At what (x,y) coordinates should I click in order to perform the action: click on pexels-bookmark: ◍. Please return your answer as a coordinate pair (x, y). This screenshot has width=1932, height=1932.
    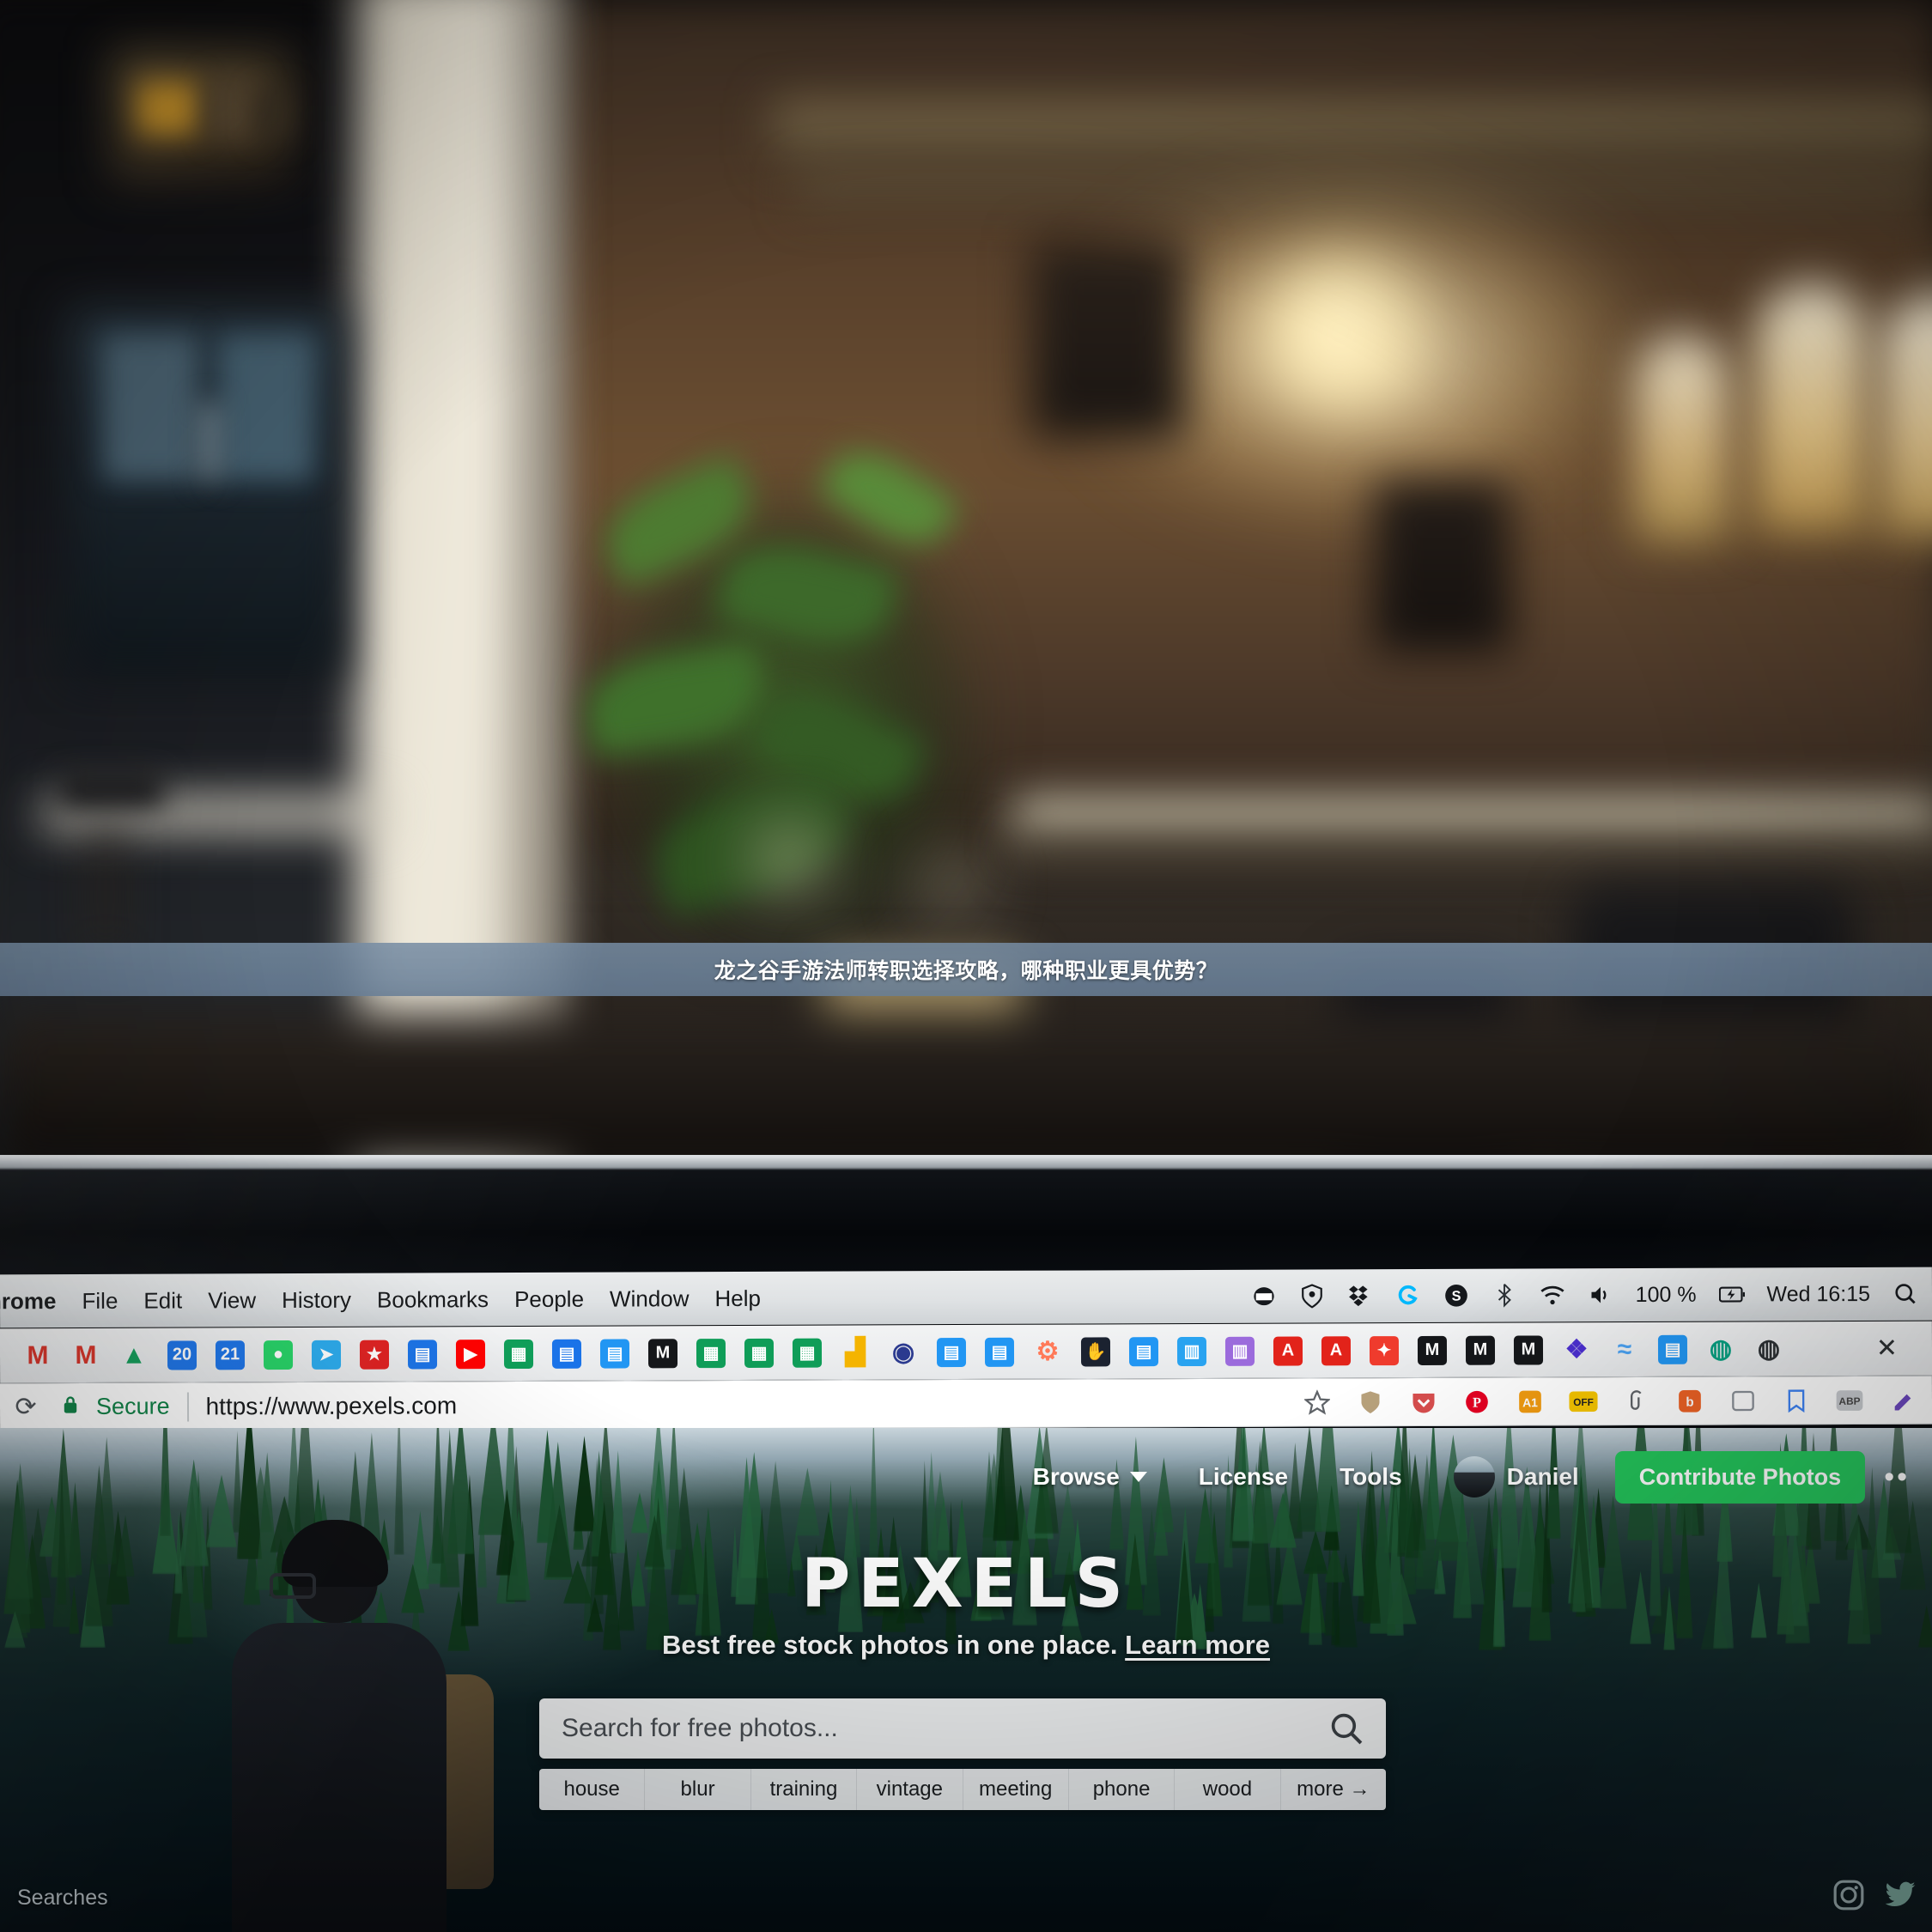
    Looking at the image, I should click on (1720, 1349).